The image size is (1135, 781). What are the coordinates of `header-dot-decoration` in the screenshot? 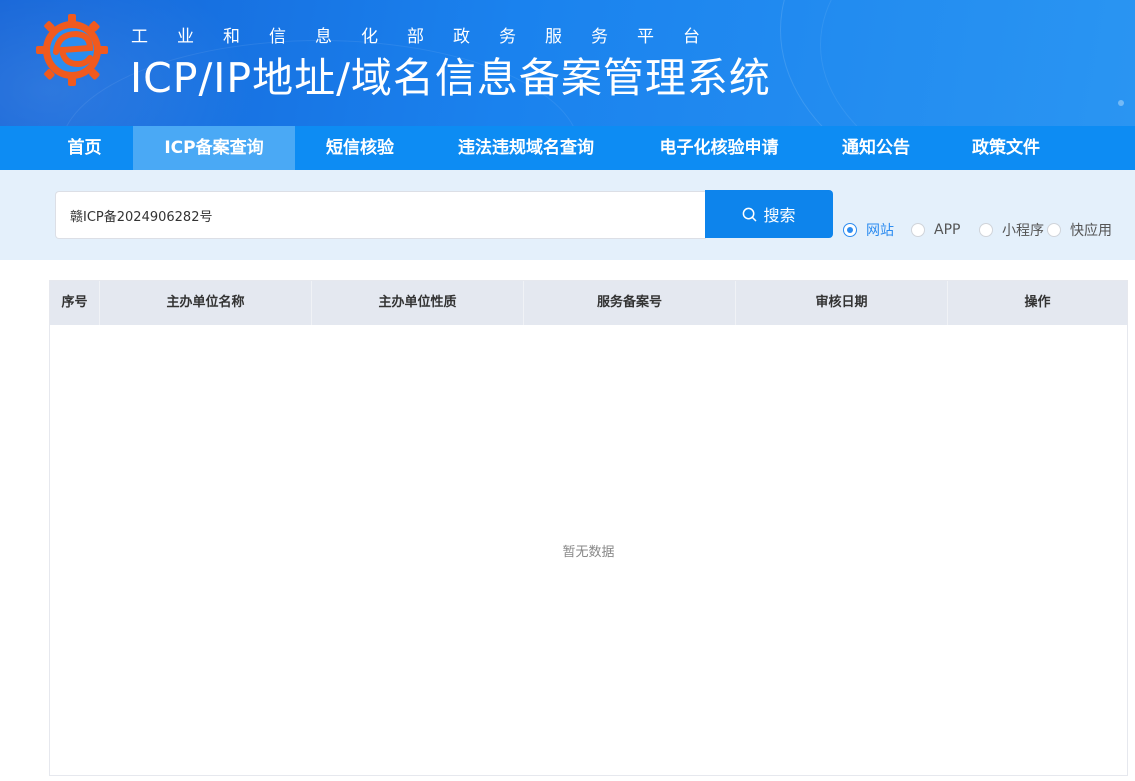 It's located at (1121, 103).